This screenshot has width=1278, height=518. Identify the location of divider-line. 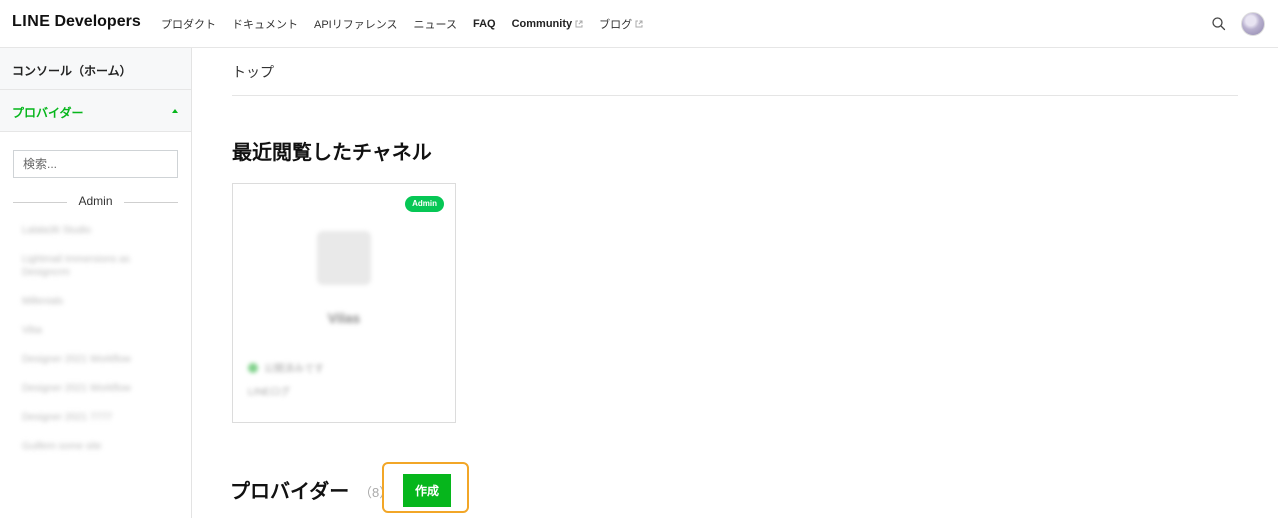
(151, 202).